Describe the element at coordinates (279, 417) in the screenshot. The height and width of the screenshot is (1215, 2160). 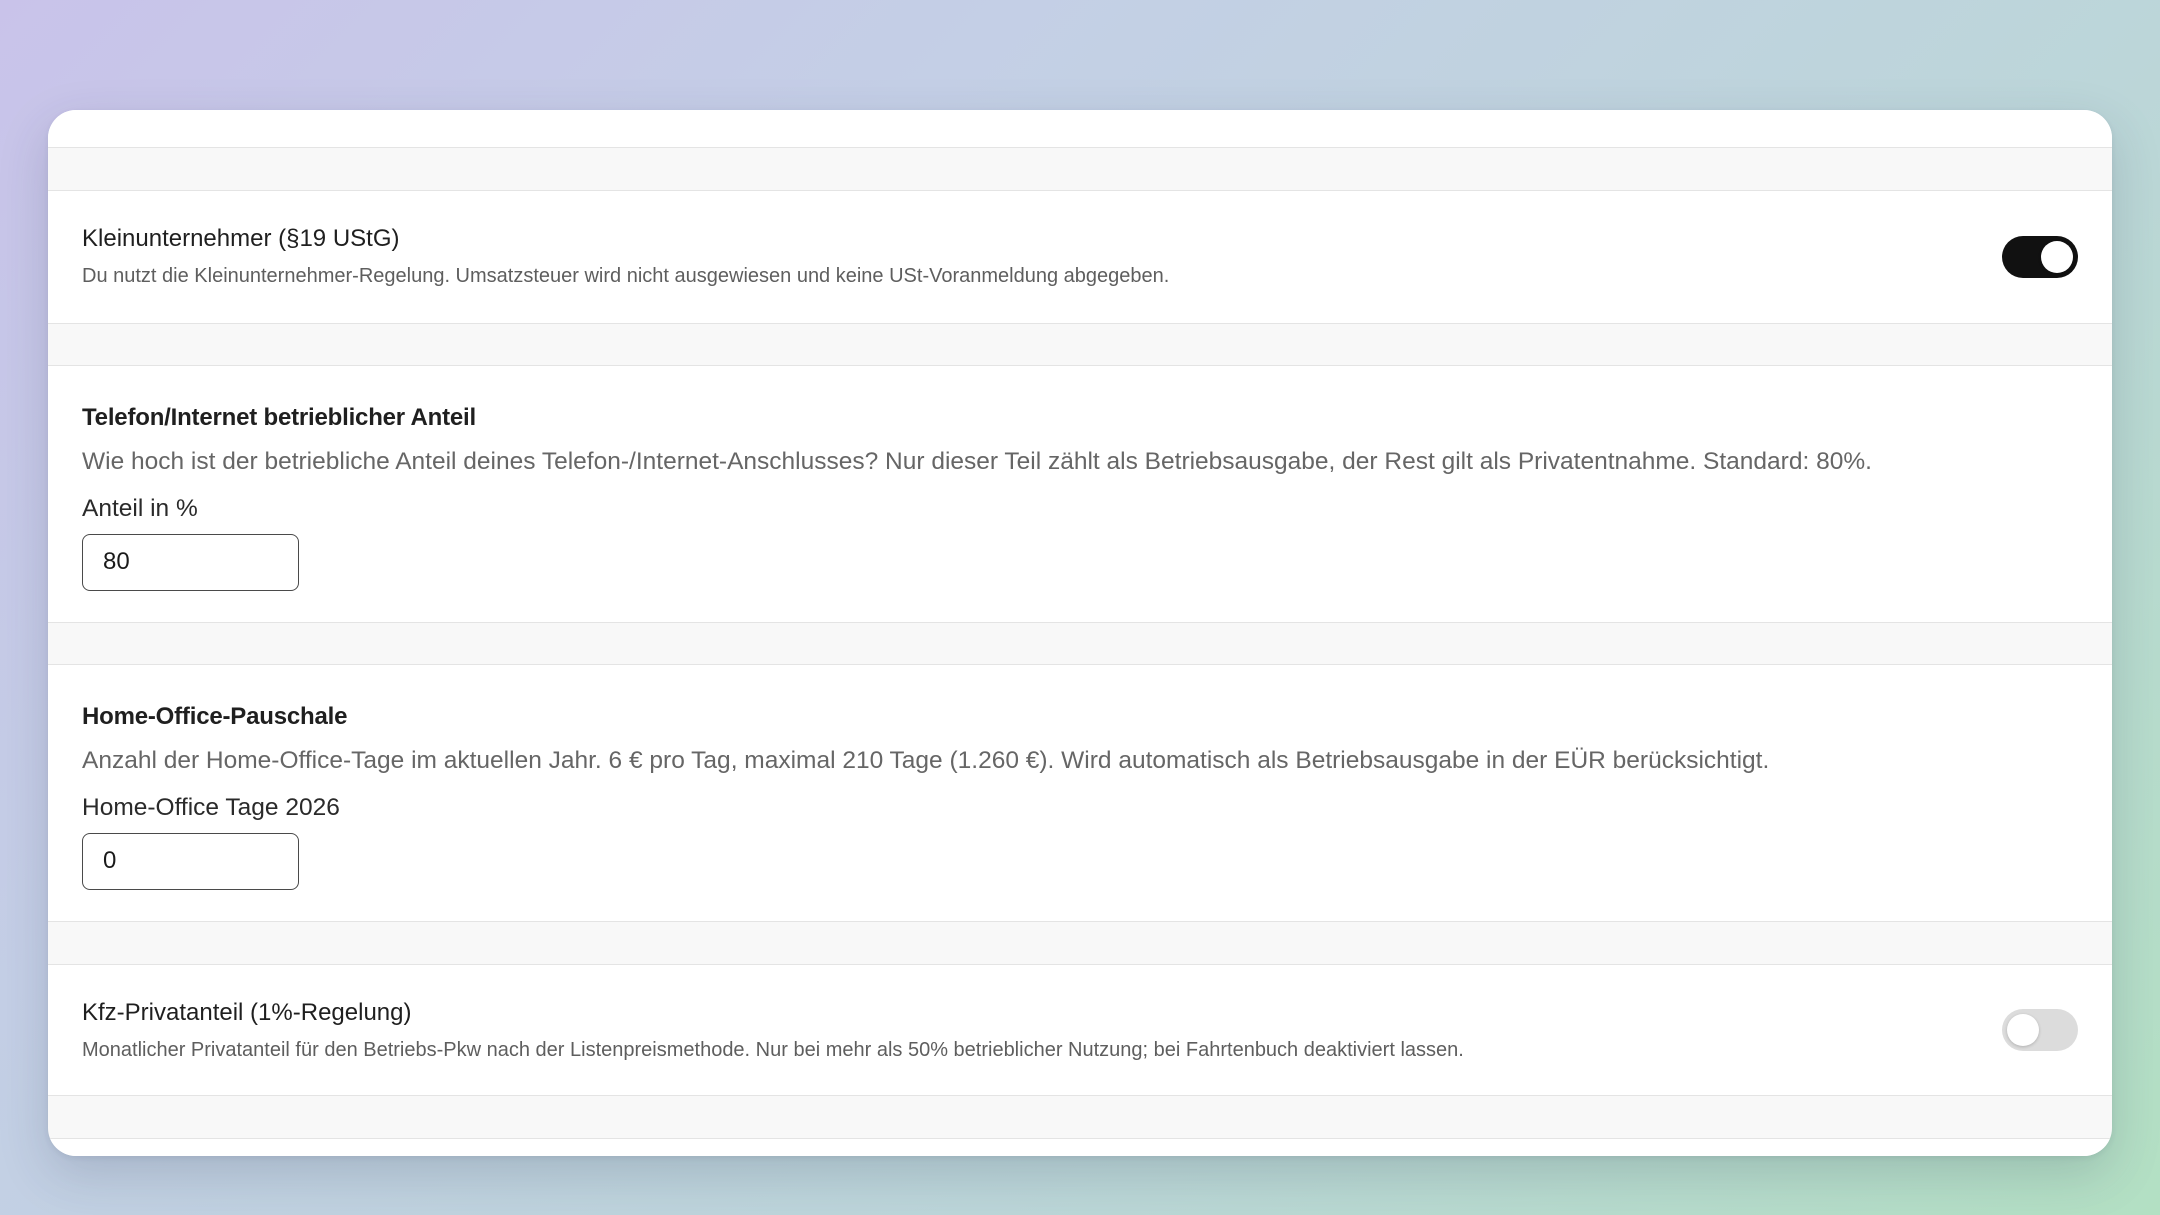
I see `telefon-title: Telefon/Internet betrieblicher Anteil` at that location.